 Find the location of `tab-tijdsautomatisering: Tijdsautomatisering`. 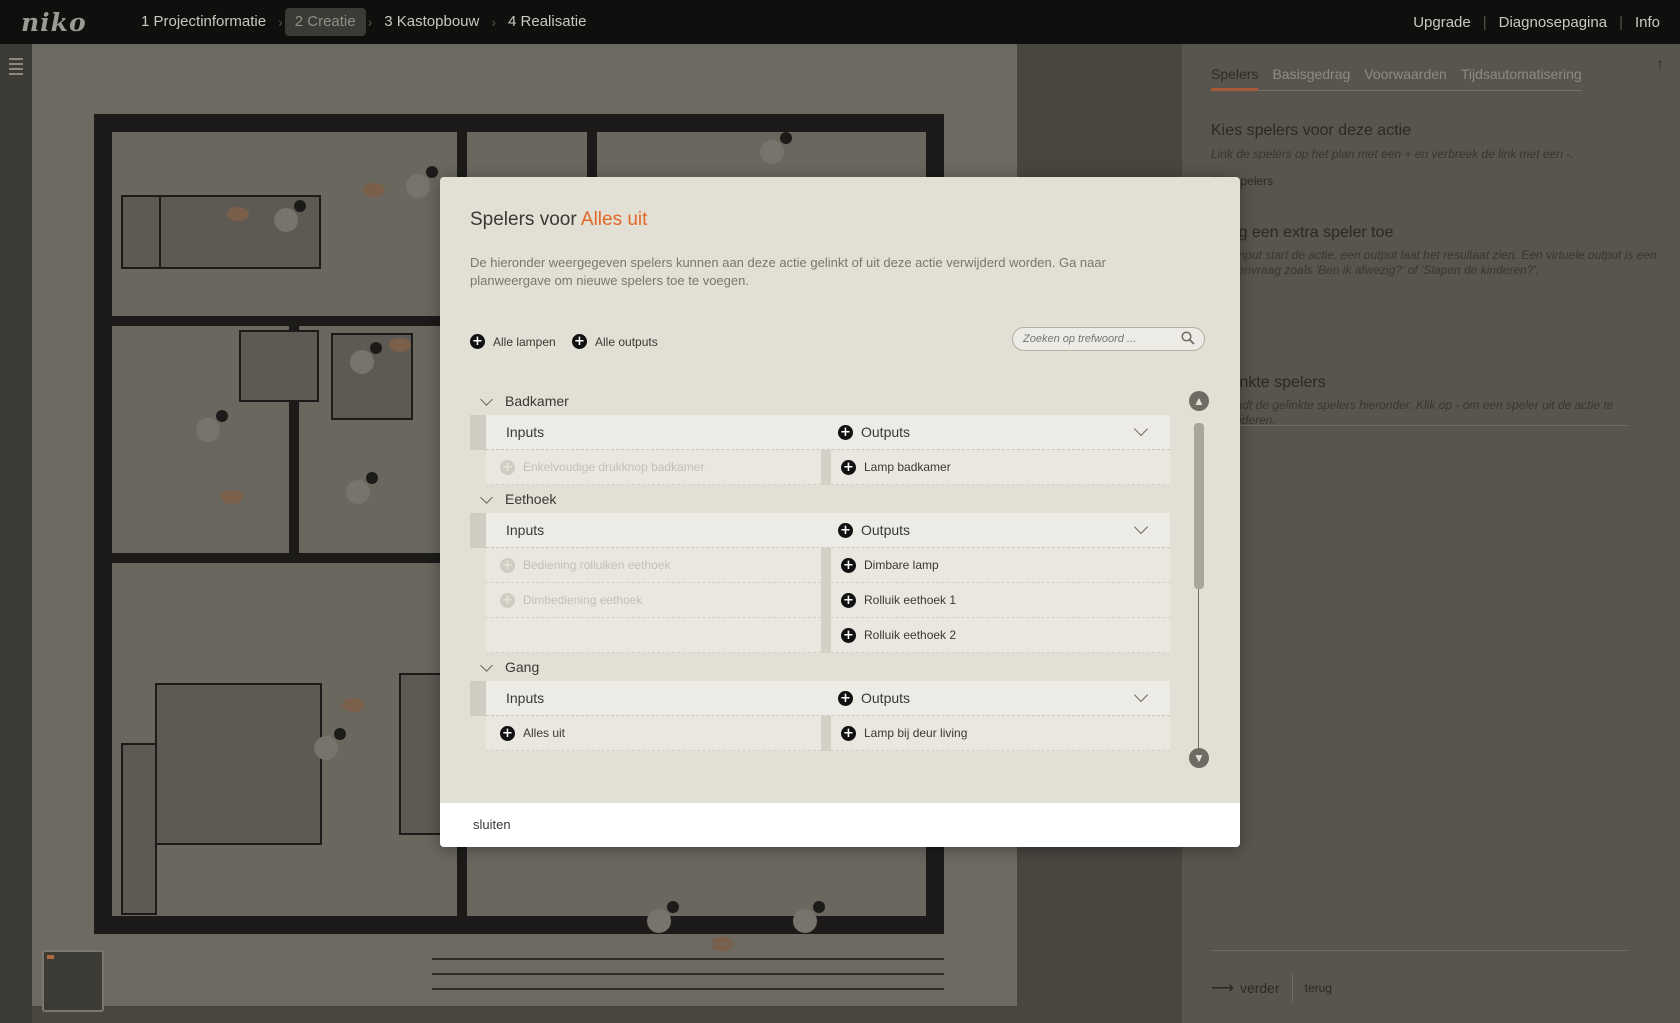

tab-tijdsautomatisering: Tijdsautomatisering is located at coordinates (1521, 74).